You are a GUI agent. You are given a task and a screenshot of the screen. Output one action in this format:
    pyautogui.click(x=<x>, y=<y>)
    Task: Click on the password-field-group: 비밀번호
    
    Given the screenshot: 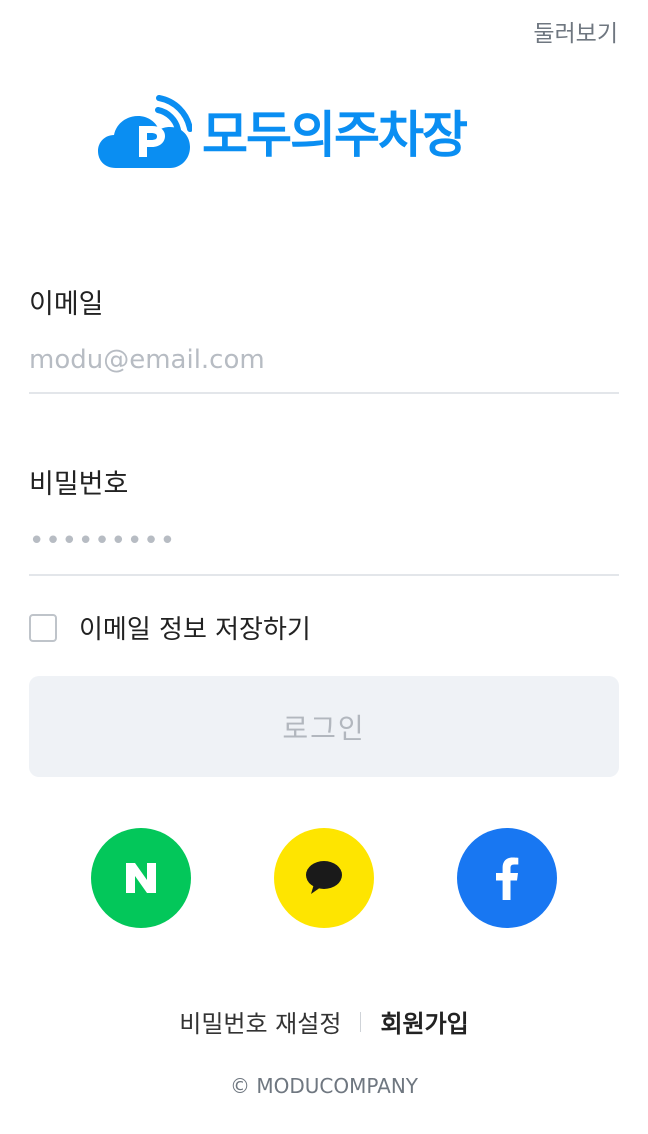 What is the action you would take?
    pyautogui.click(x=324, y=519)
    